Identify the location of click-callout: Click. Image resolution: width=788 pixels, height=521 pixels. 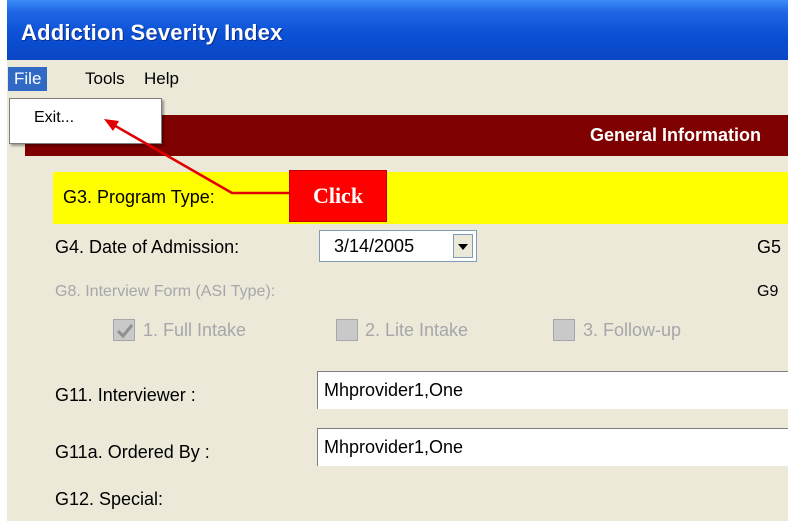
(338, 196).